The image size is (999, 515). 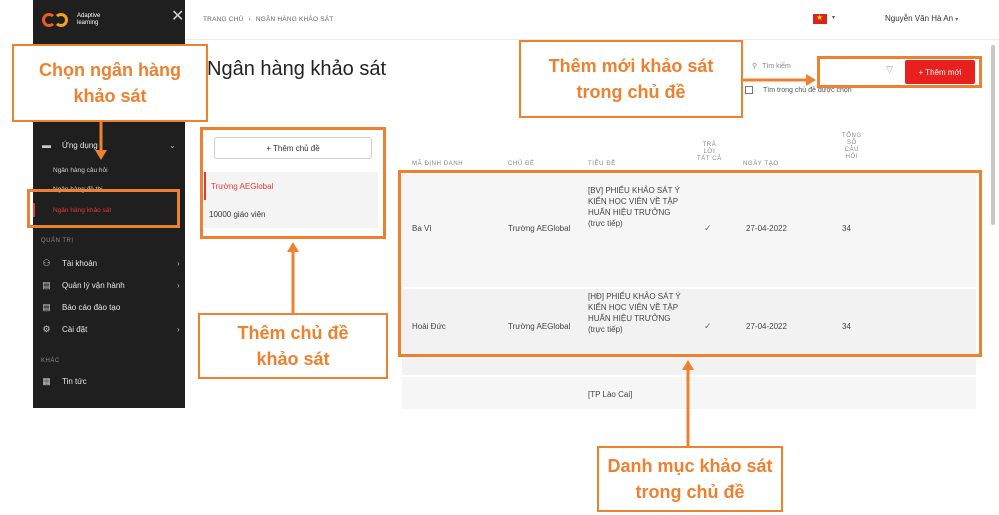 I want to click on sidebar-item-operations: ▤ Quản lý vận hành ›, so click(x=110, y=284).